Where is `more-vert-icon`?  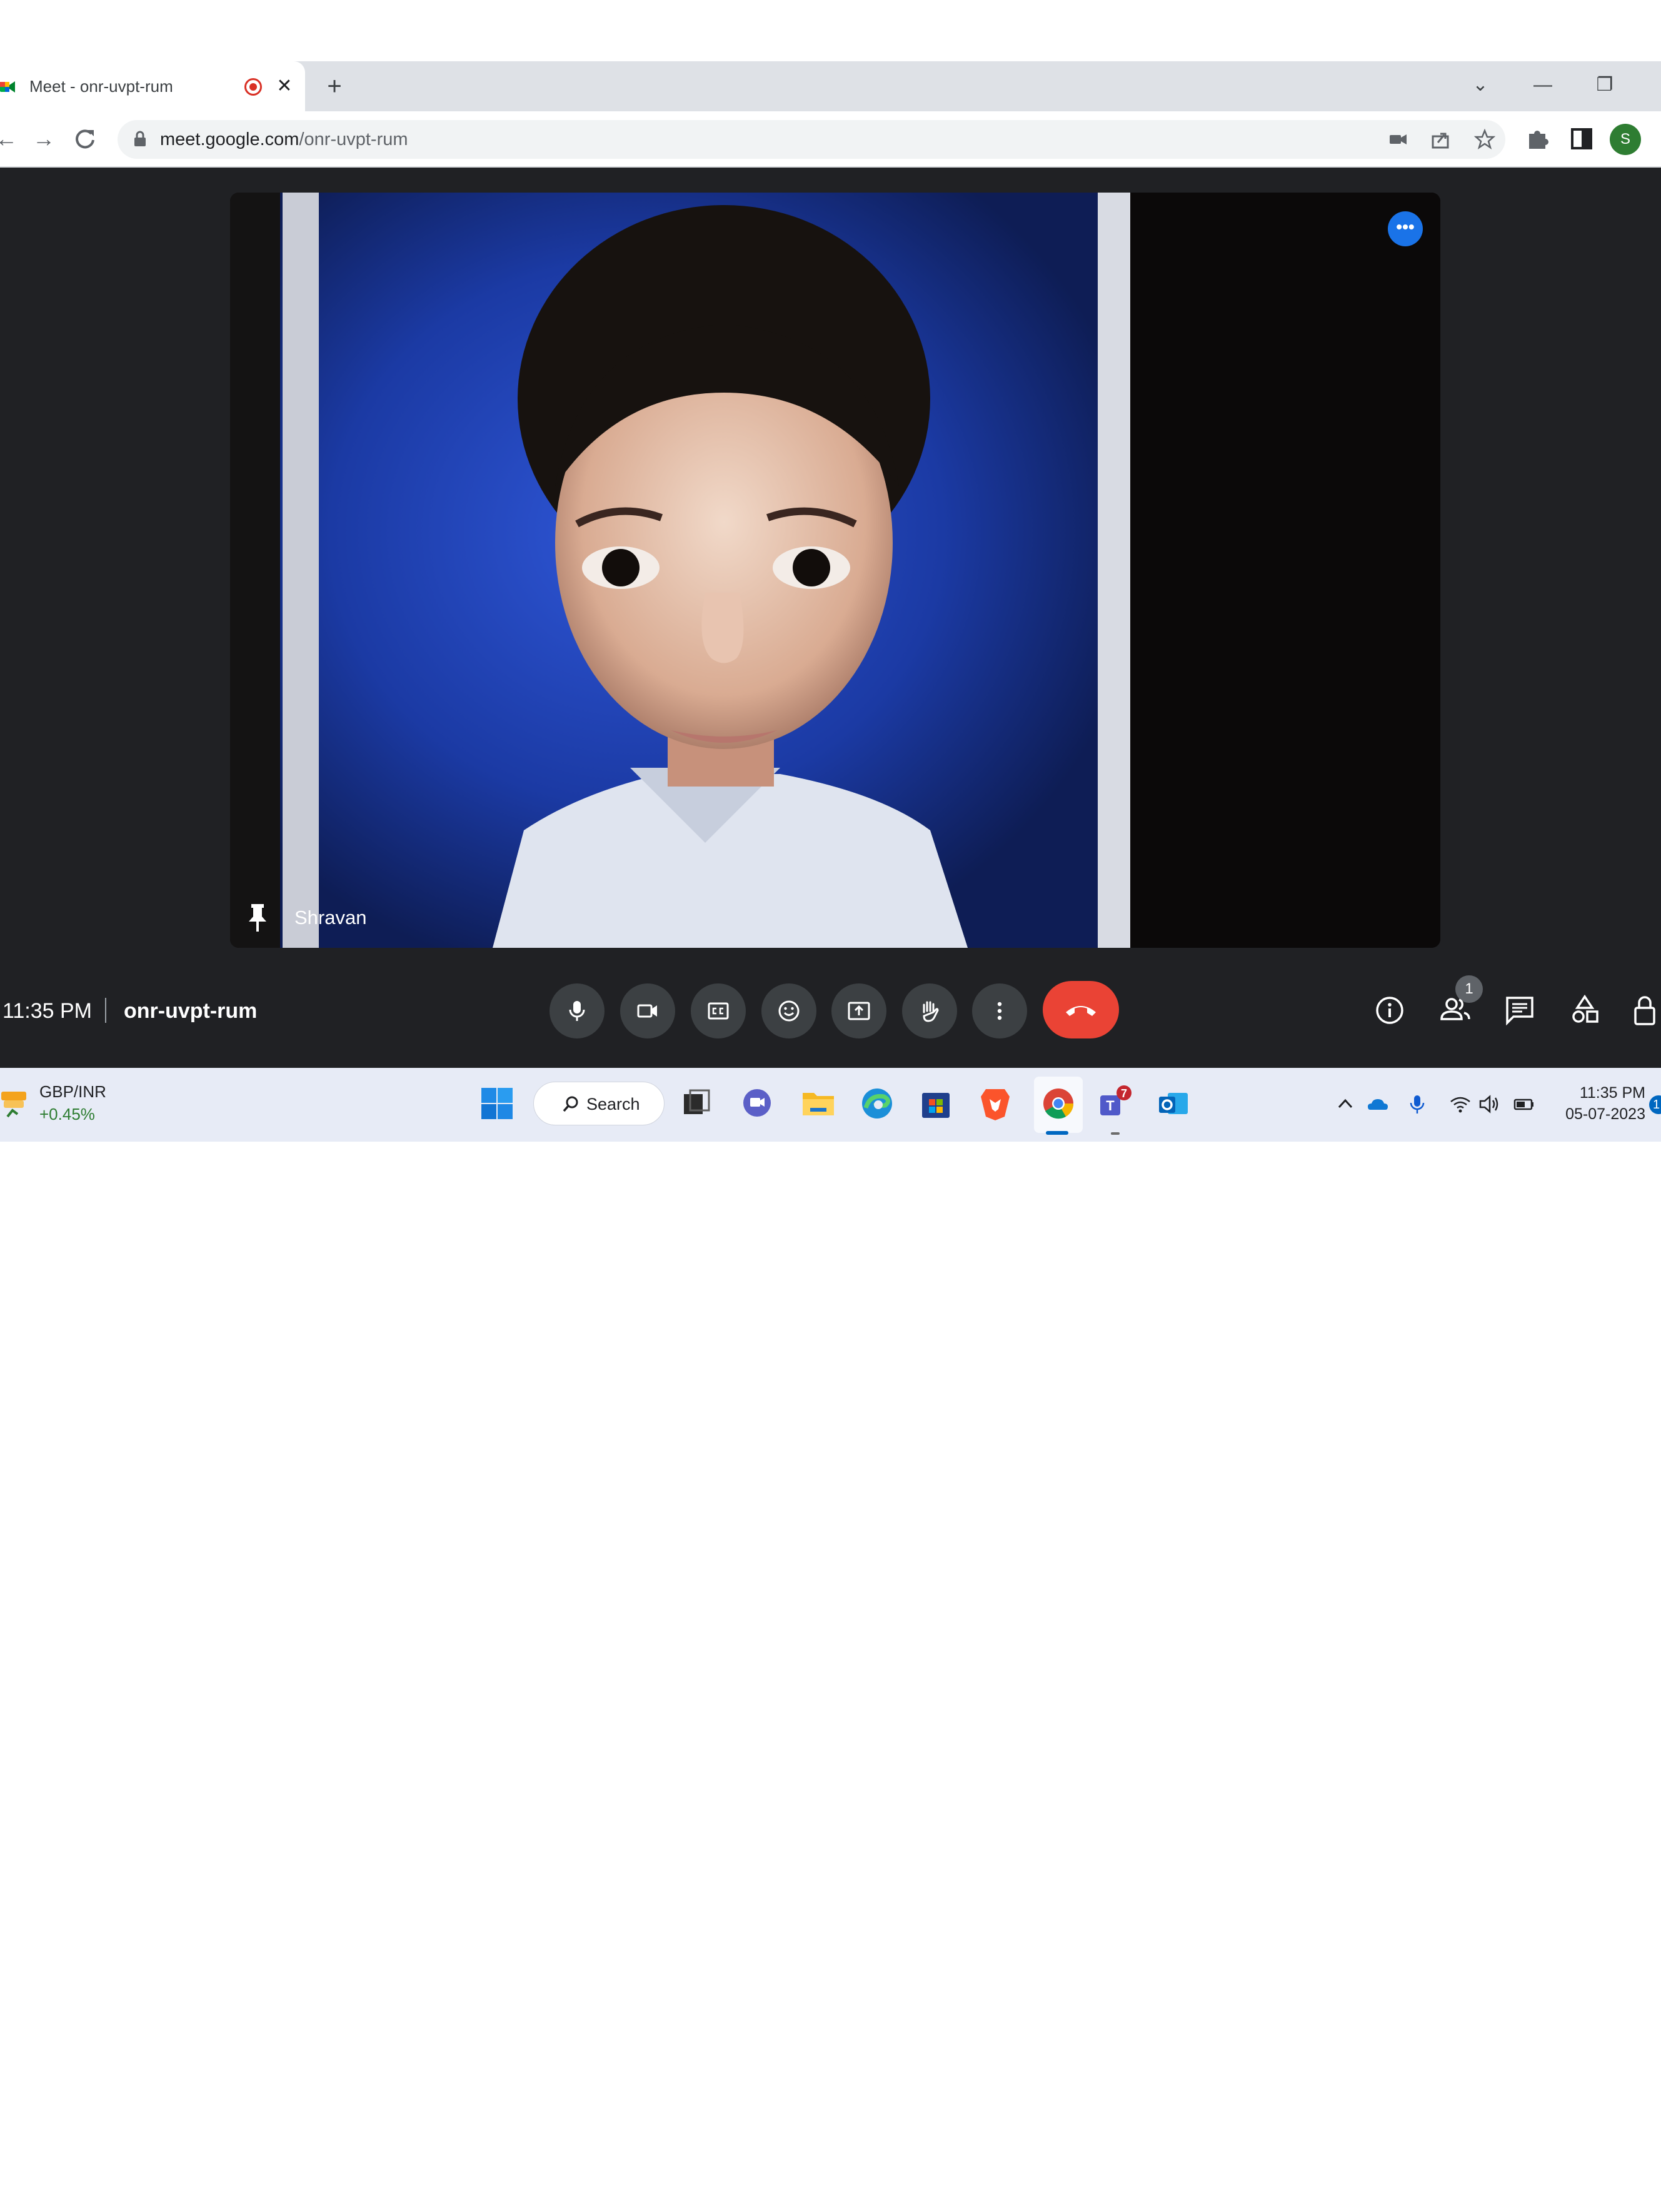 more-vert-icon is located at coordinates (999, 1011).